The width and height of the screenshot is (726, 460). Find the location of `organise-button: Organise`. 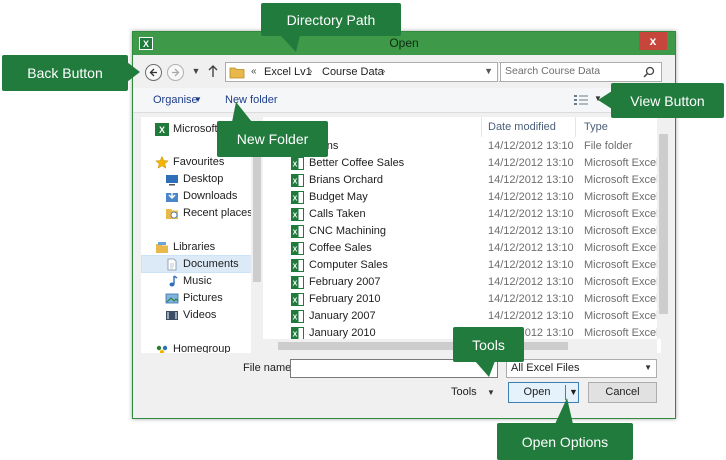

organise-button: Organise is located at coordinates (175, 100).